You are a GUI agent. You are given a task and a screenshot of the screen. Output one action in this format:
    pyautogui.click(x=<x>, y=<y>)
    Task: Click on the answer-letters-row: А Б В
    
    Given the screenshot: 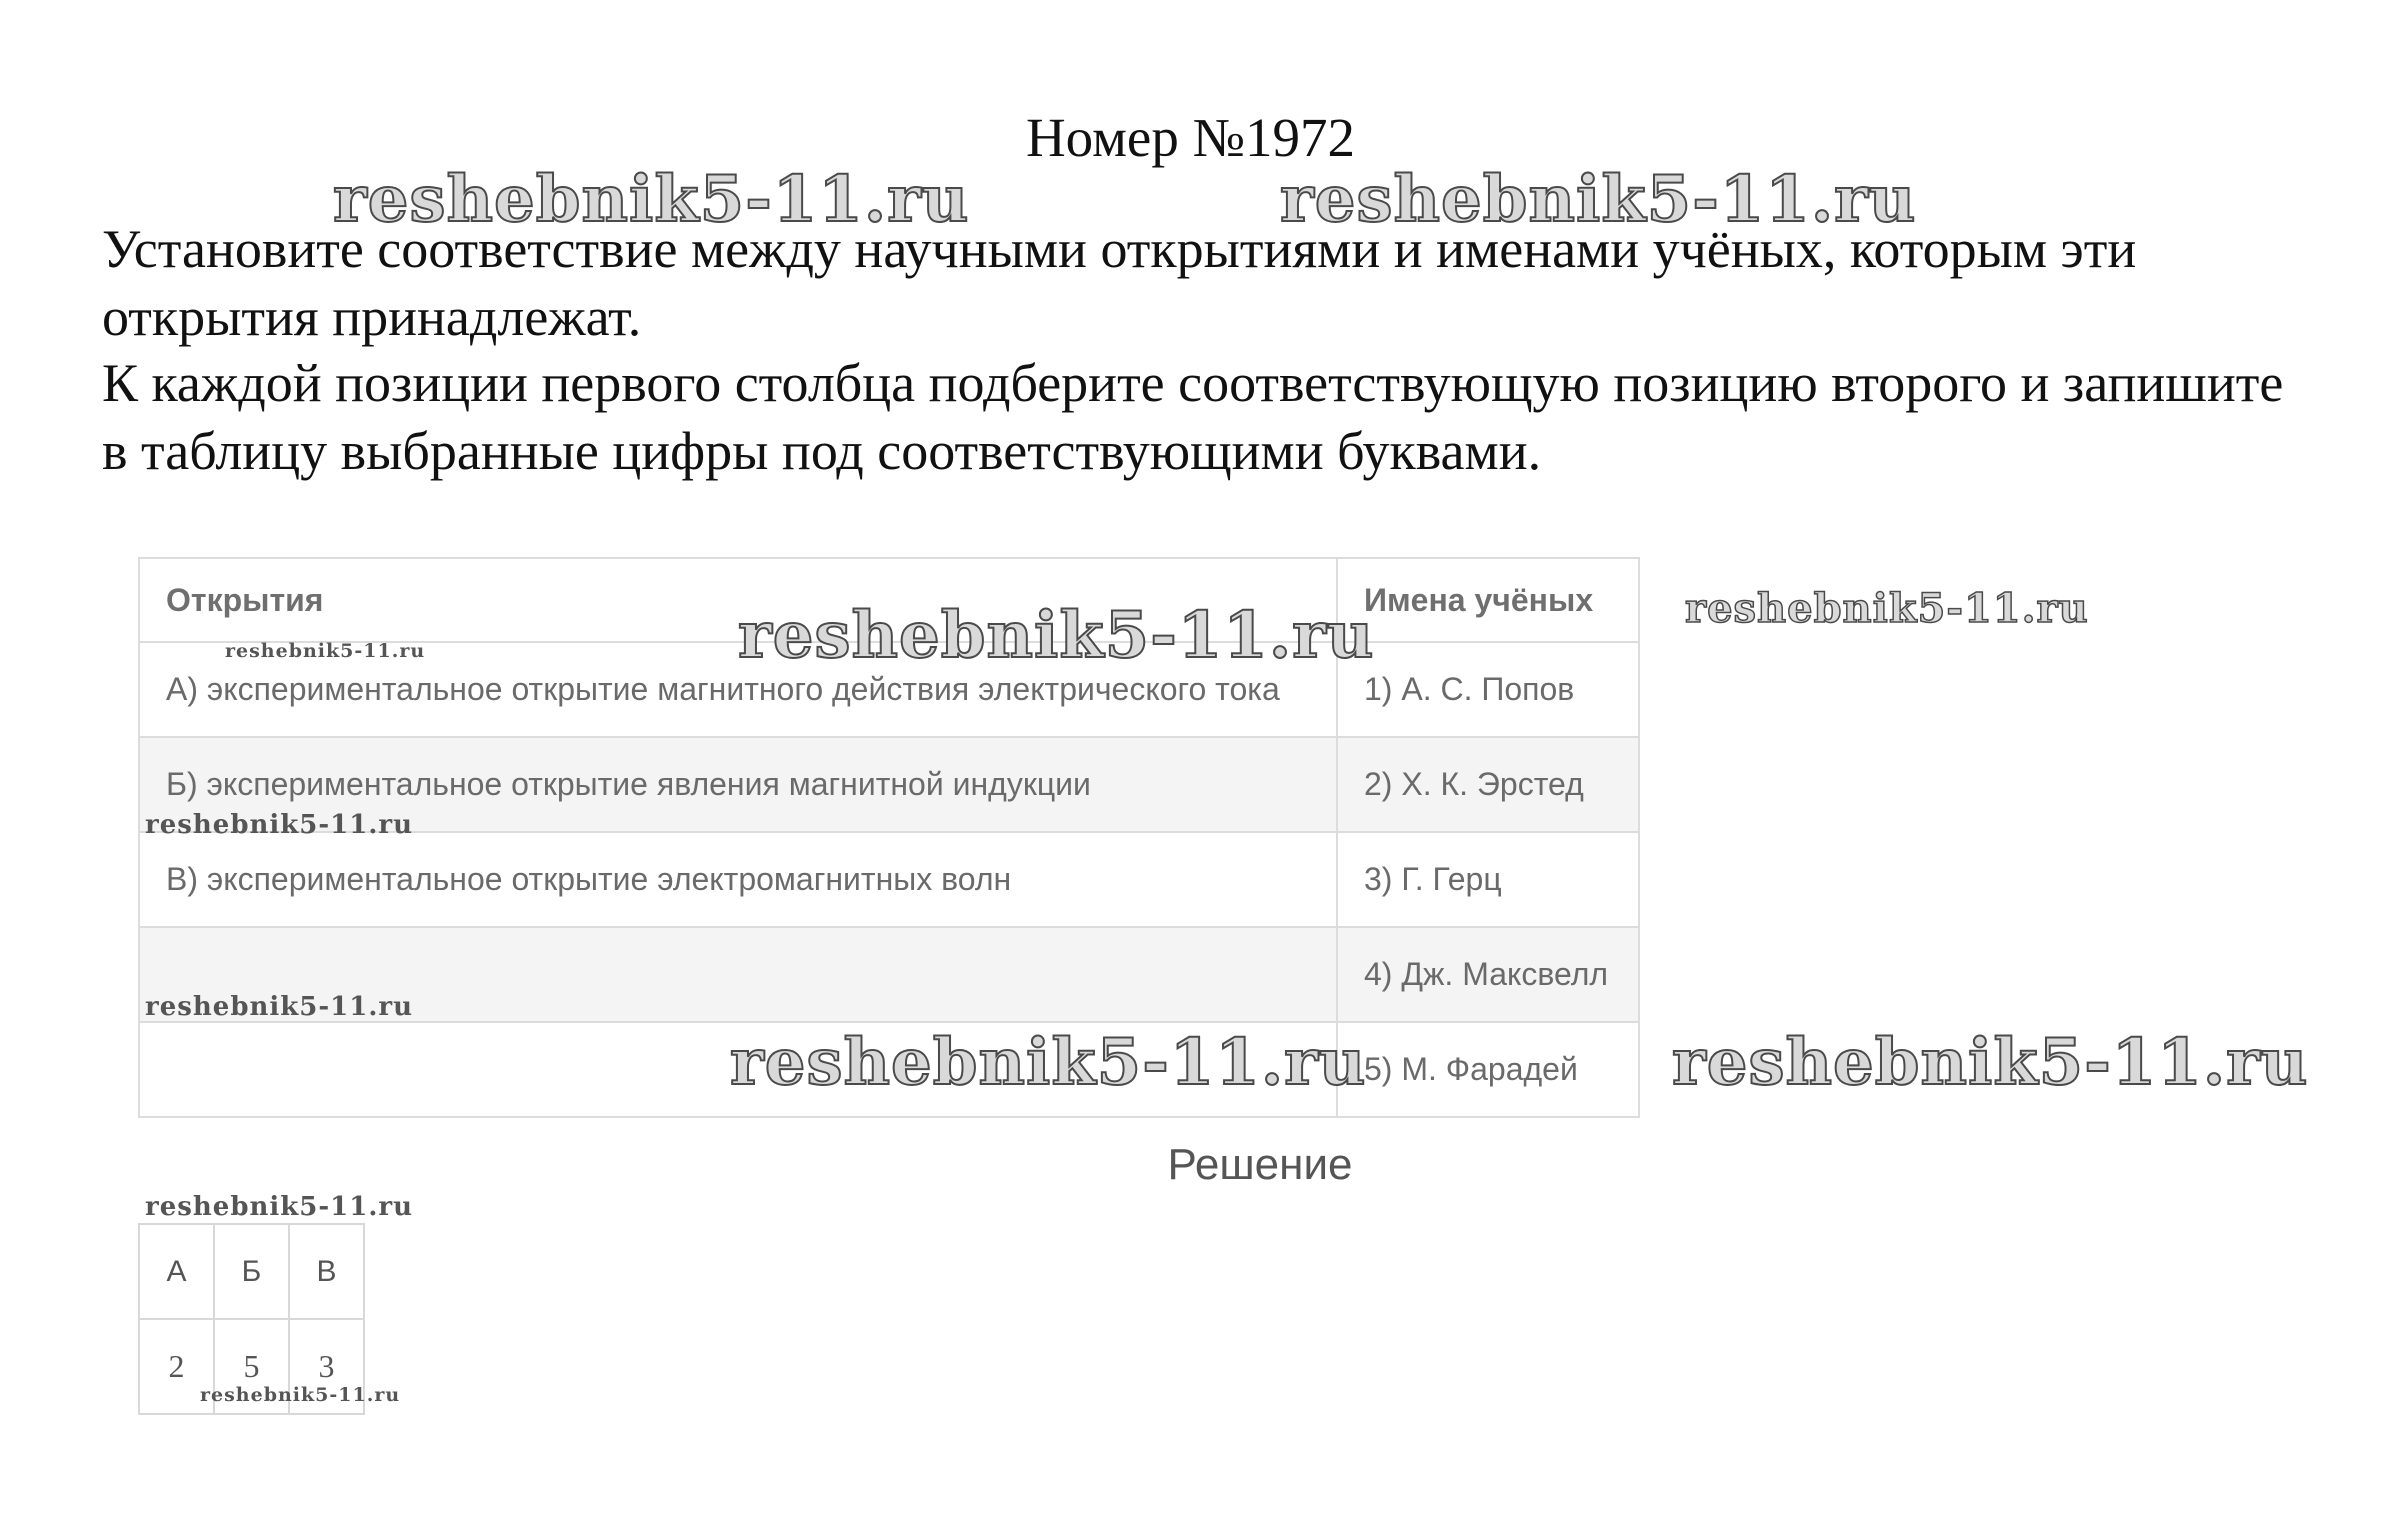 What is the action you would take?
    pyautogui.click(x=251, y=1271)
    